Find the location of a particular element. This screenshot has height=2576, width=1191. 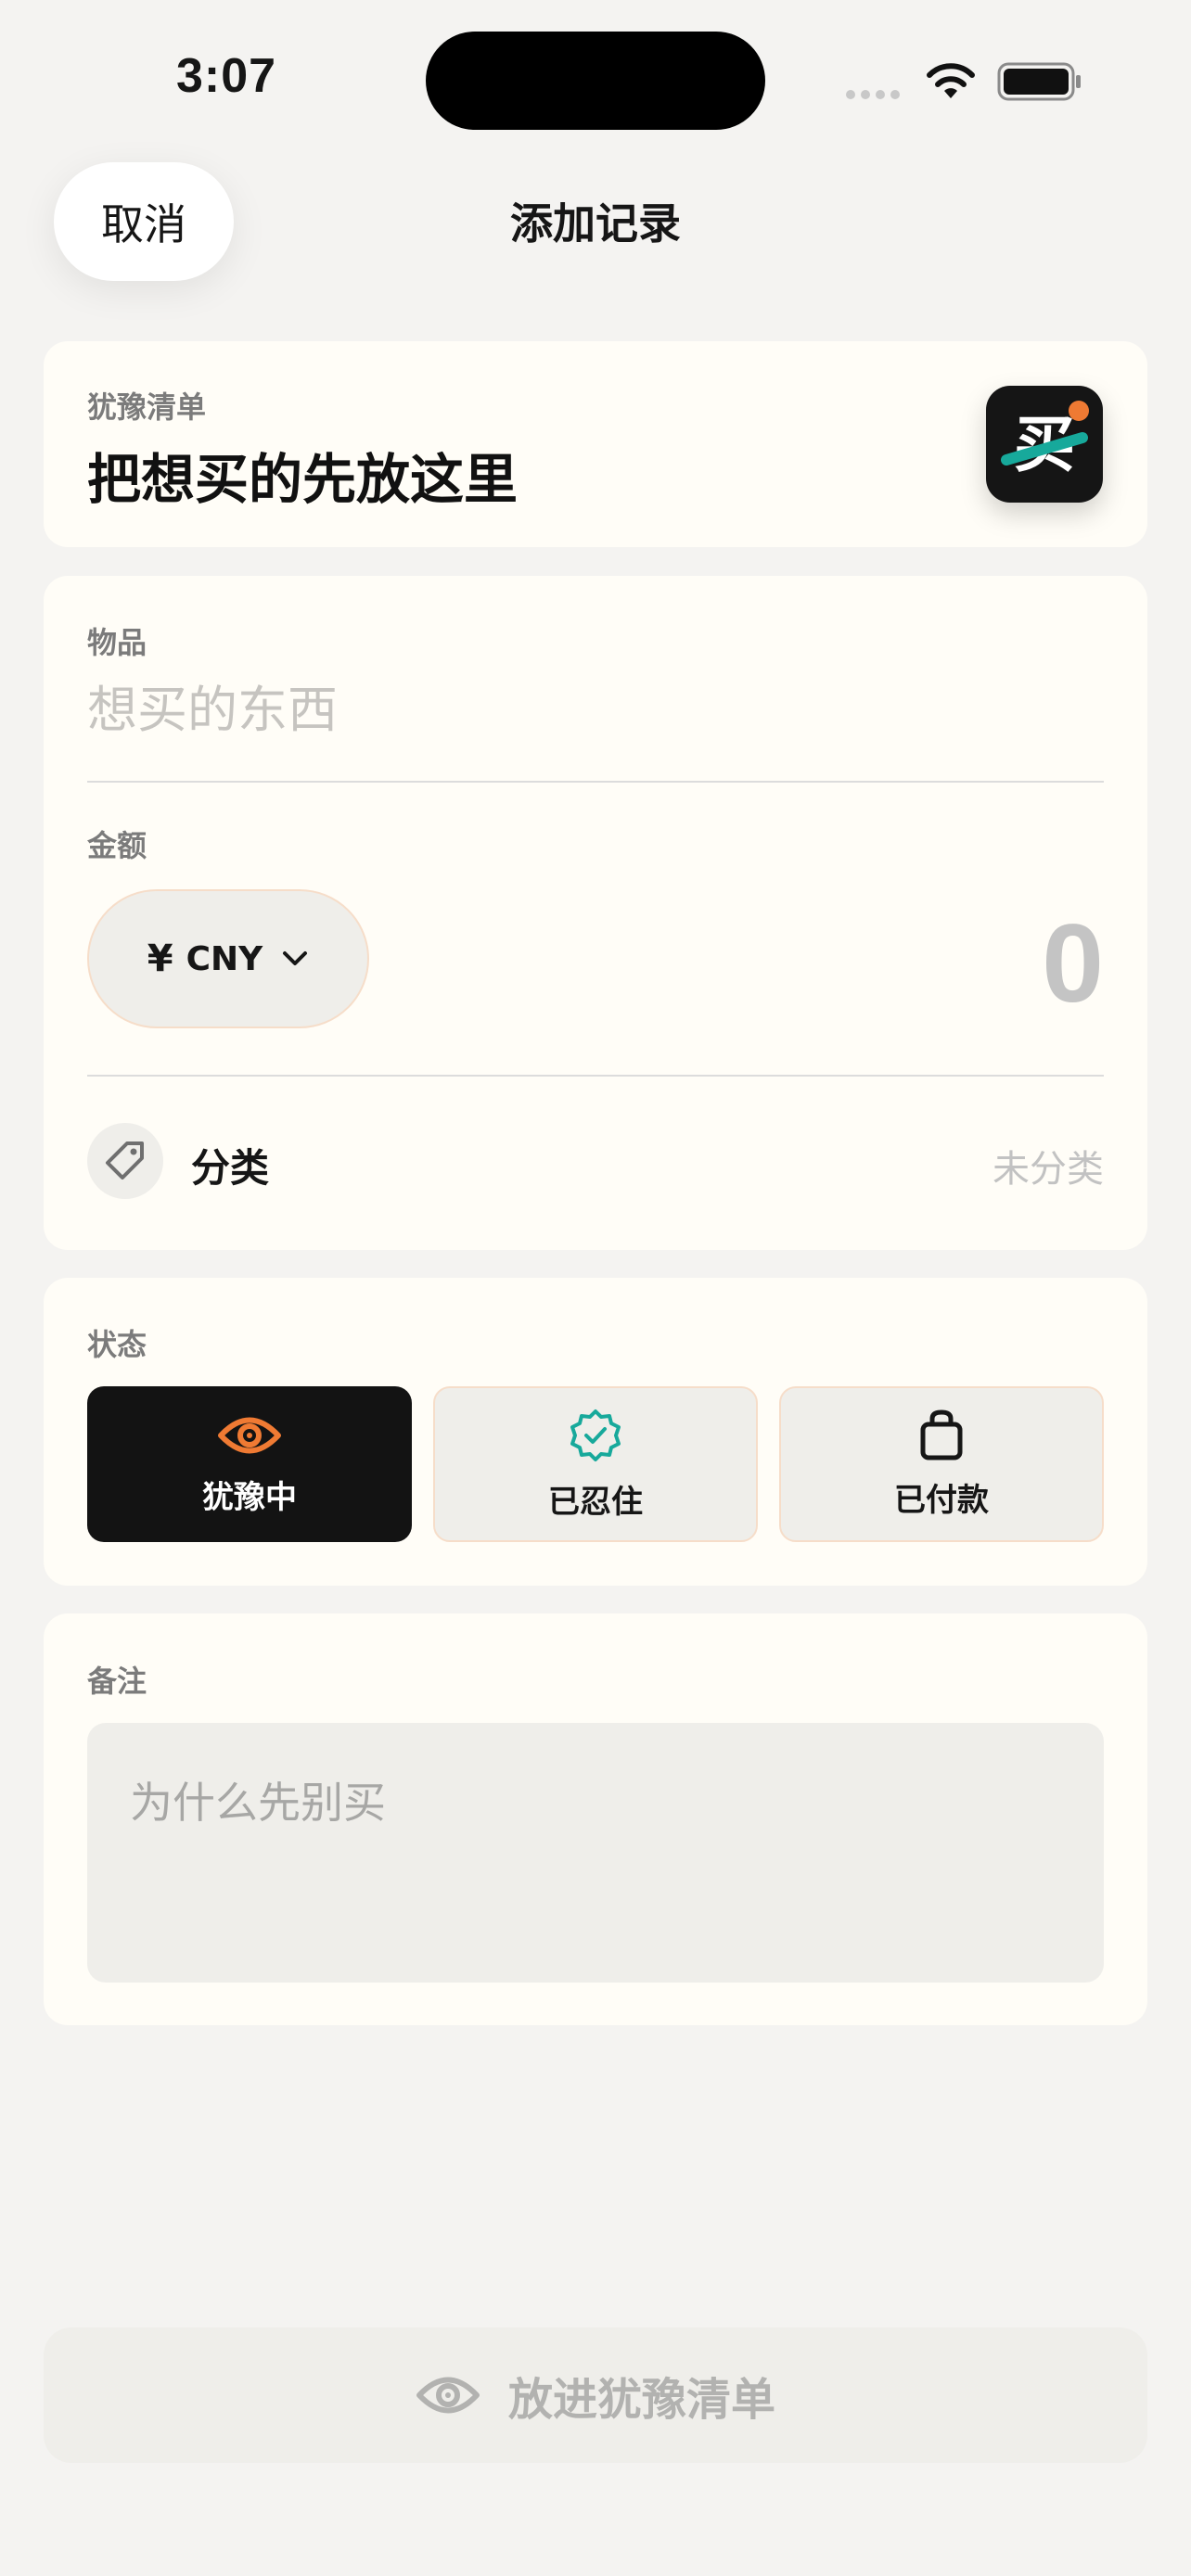

note-input is located at coordinates (595, 1853).